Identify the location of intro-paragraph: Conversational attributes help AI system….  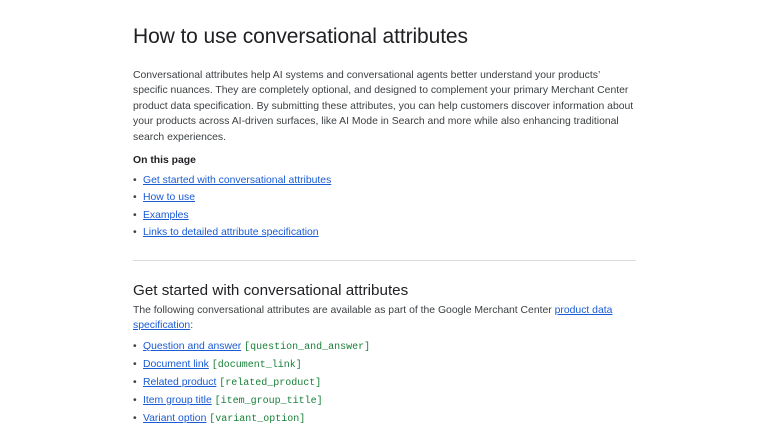
(383, 106).